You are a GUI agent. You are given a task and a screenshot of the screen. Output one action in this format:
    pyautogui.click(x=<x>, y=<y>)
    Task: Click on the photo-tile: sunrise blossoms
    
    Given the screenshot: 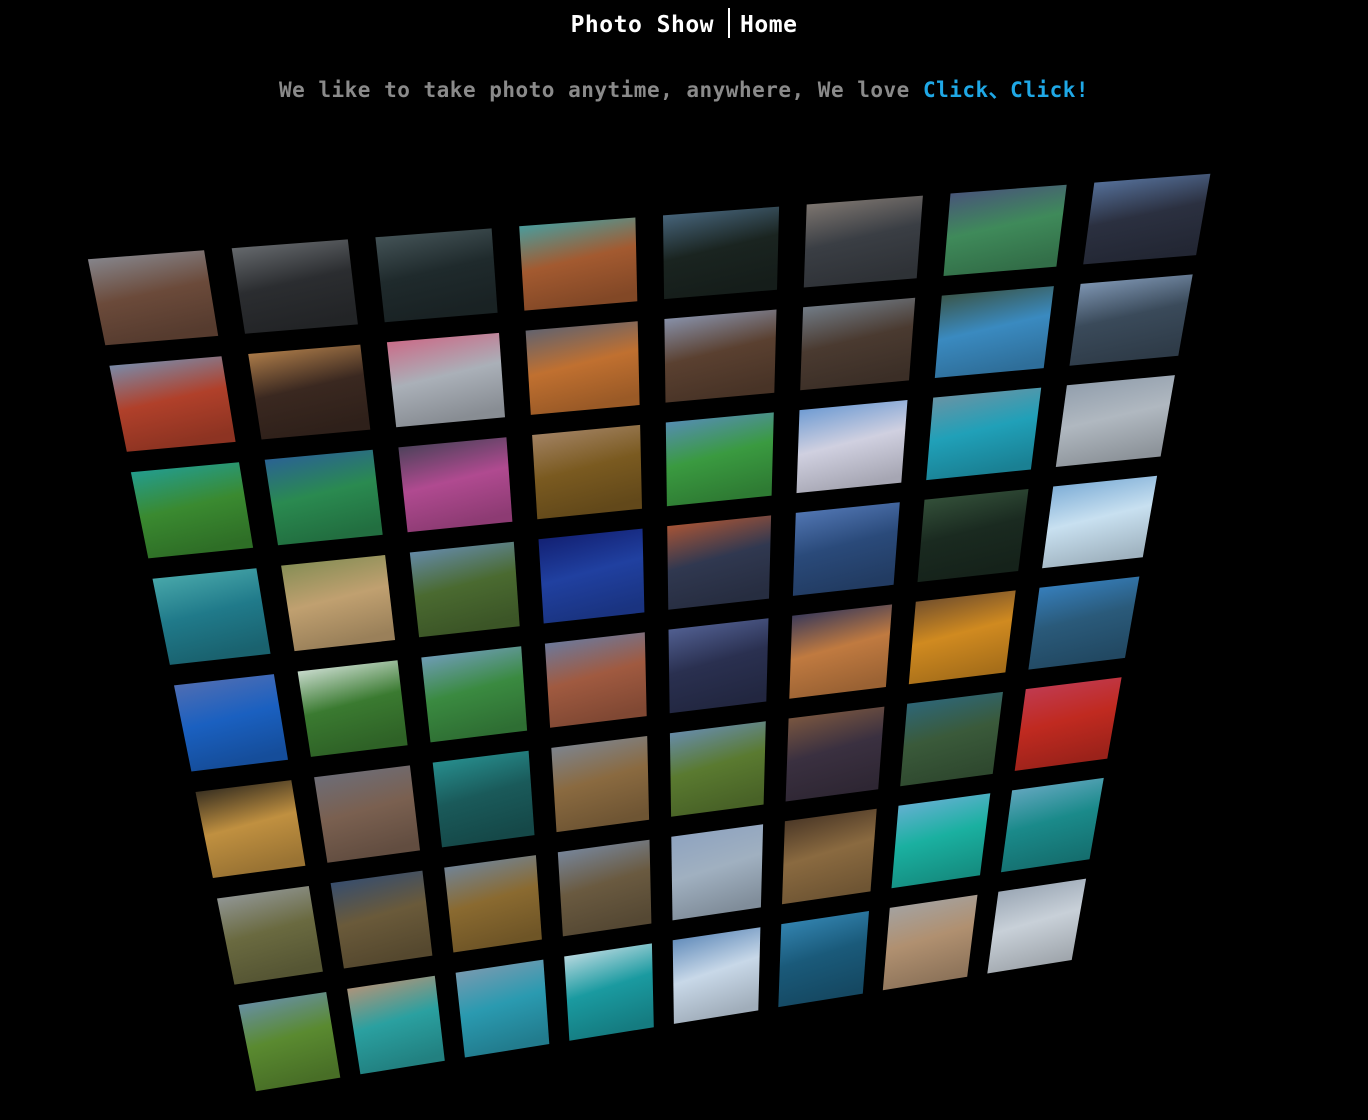 What is the action you would take?
    pyautogui.click(x=455, y=485)
    